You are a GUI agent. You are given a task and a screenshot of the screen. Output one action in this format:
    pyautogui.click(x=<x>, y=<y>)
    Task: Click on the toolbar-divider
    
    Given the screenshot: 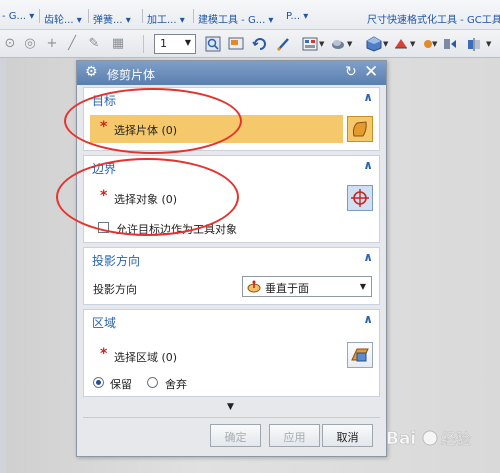 What is the action you would take?
    pyautogui.click(x=143, y=44)
    